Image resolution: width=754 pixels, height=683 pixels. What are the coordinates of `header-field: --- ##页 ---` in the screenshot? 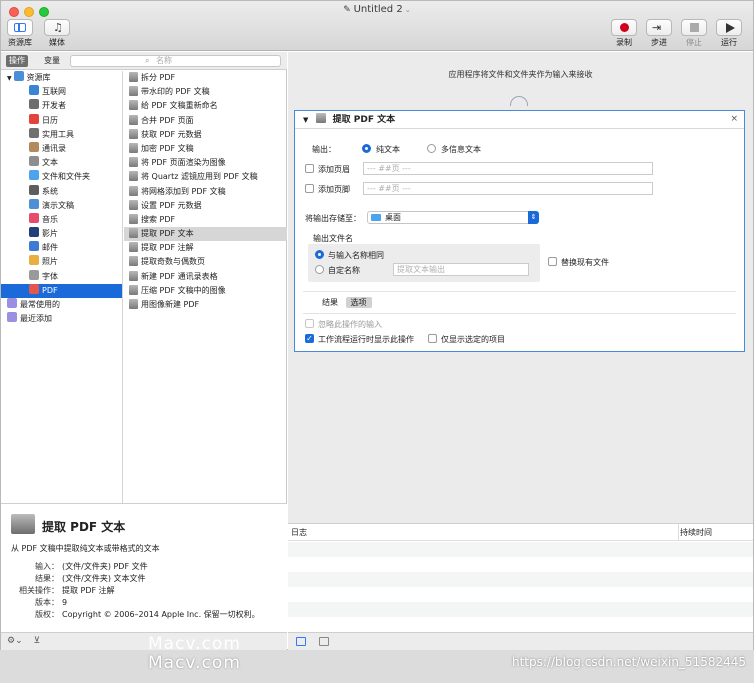 It's located at (508, 168).